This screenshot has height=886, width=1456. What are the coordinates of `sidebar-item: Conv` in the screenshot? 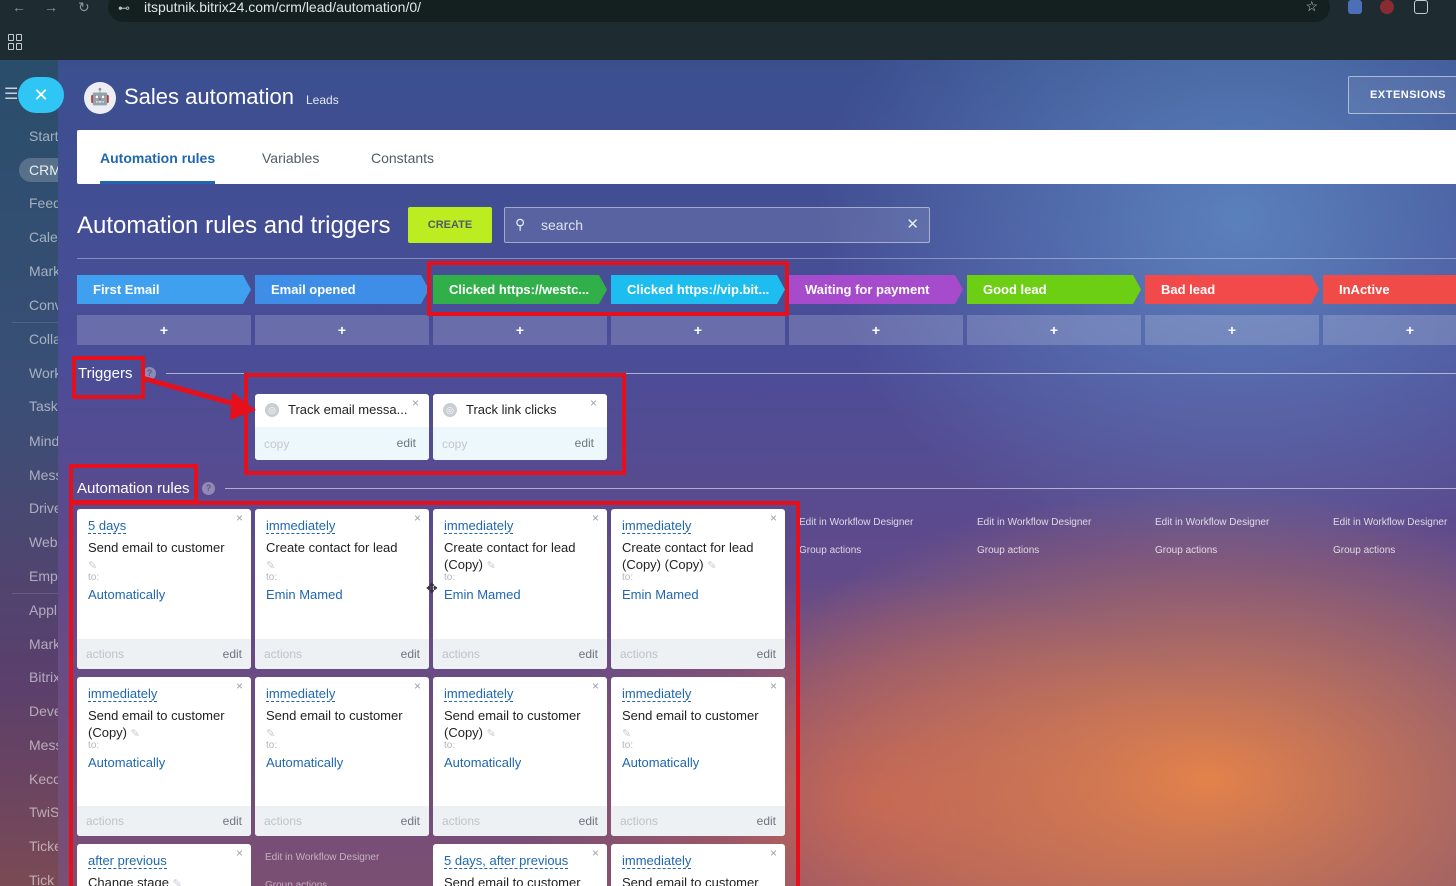 It's located at (45, 305).